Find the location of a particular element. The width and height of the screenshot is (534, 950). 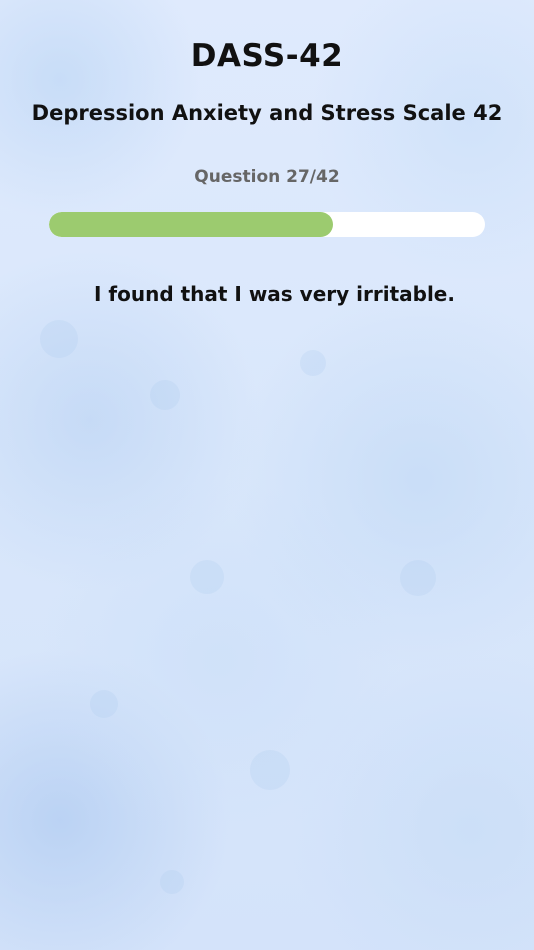

question-text: I found that I was very irritable. is located at coordinates (274, 294).